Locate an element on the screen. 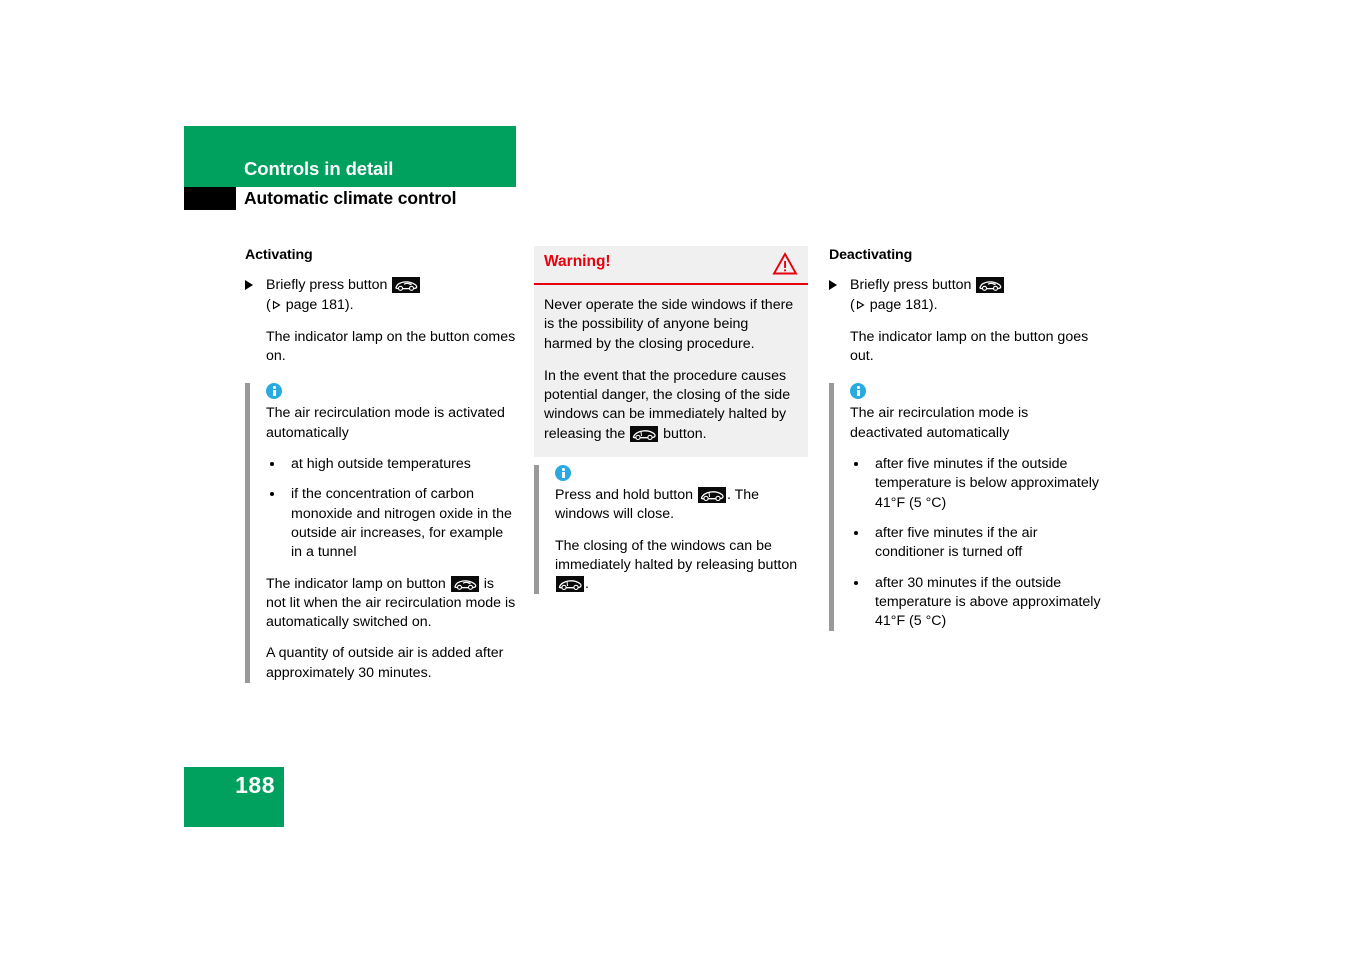 This screenshot has width=1351, height=954. activating-step: Briefly press button ( page 181). is located at coordinates (381, 295).